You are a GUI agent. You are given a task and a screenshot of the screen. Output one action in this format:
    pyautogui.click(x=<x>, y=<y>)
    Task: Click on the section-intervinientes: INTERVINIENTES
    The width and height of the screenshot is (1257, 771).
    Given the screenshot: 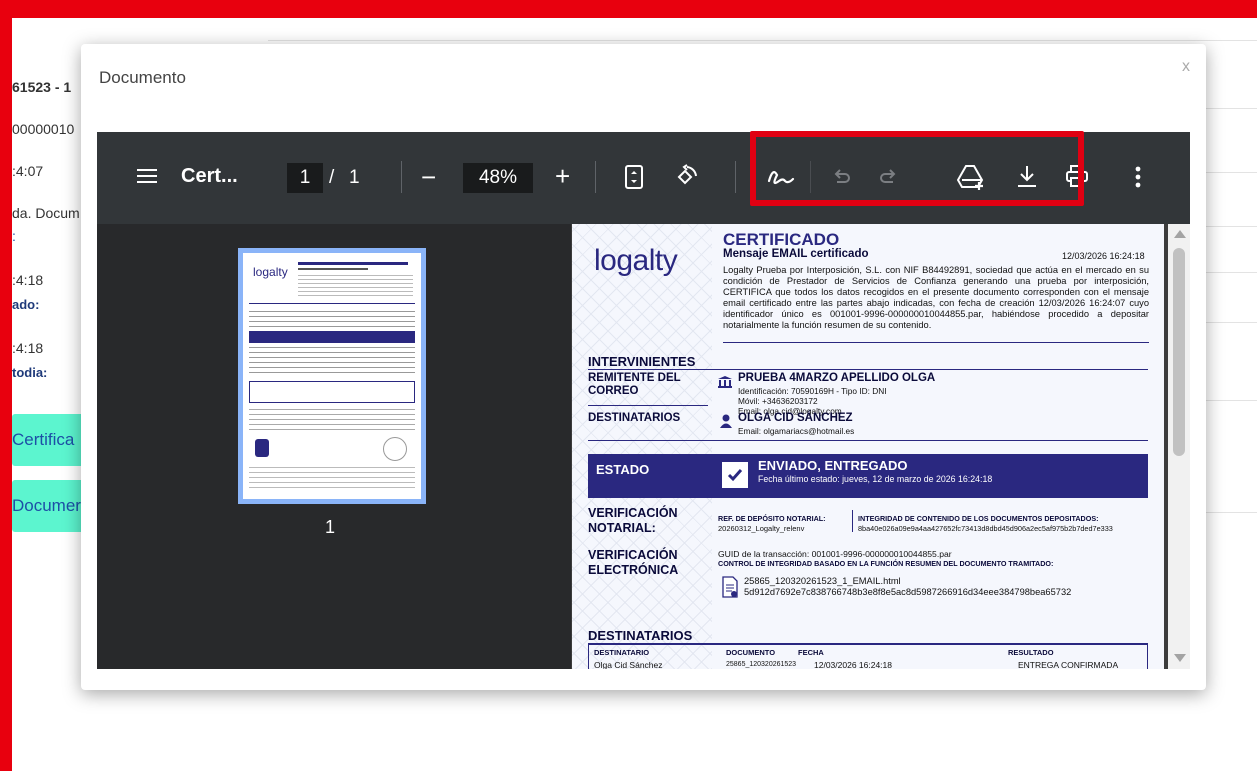 What is the action you would take?
    pyautogui.click(x=642, y=361)
    